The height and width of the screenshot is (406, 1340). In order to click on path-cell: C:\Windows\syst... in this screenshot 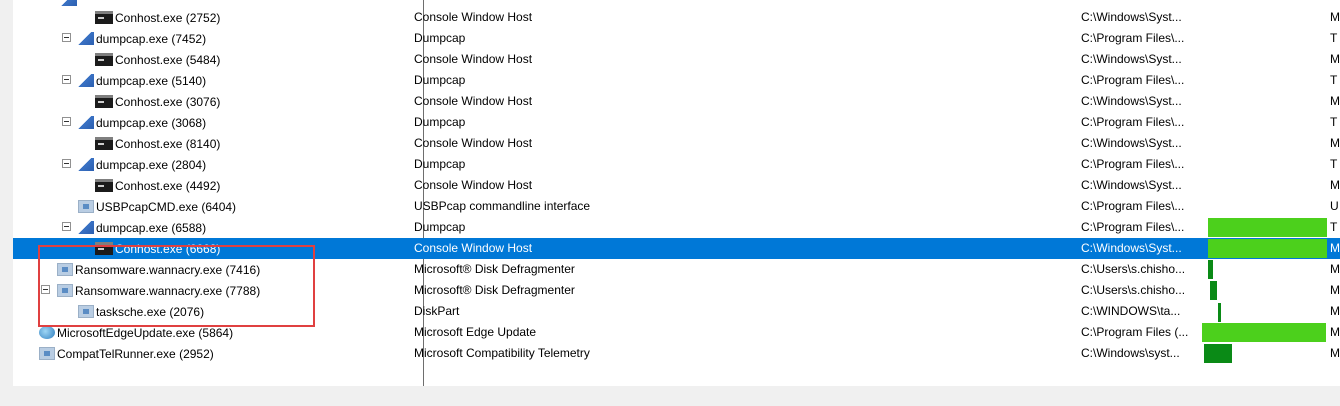, I will do `click(1130, 353)`.